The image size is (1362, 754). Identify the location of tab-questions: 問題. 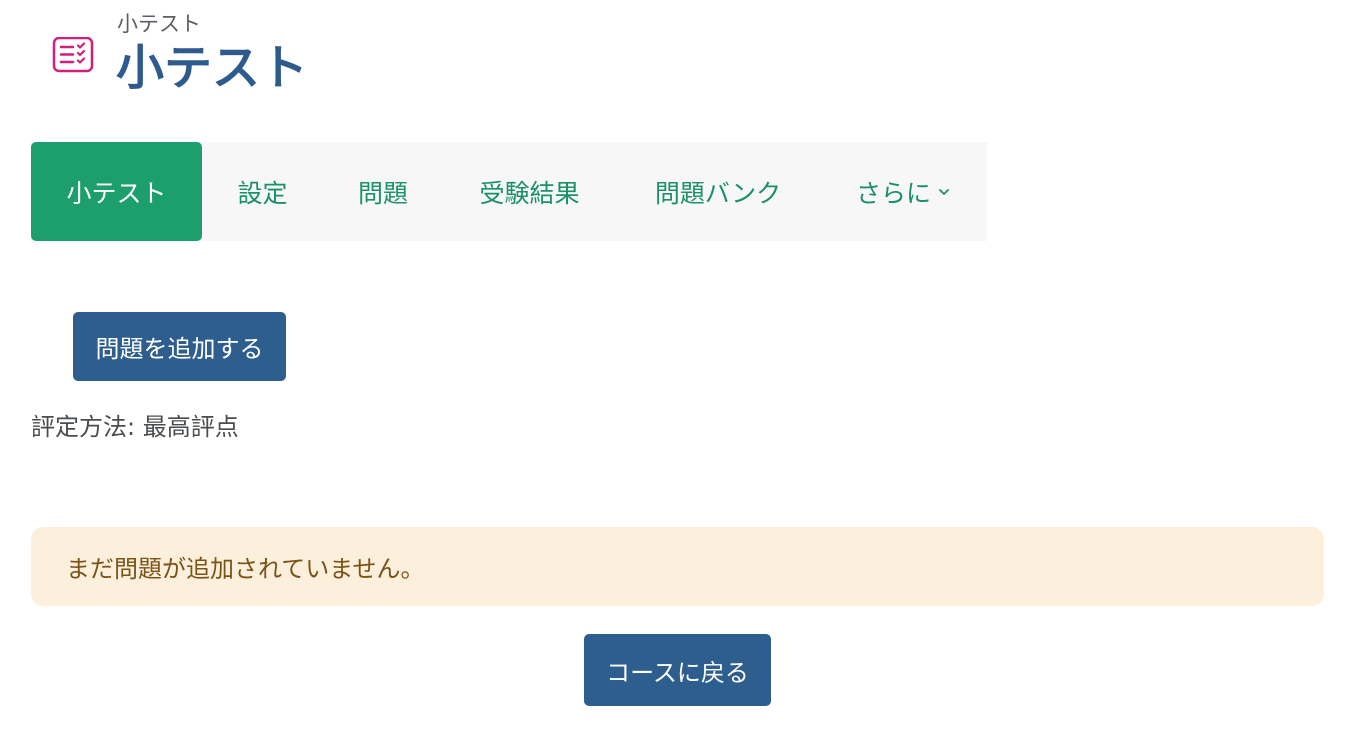
(383, 191).